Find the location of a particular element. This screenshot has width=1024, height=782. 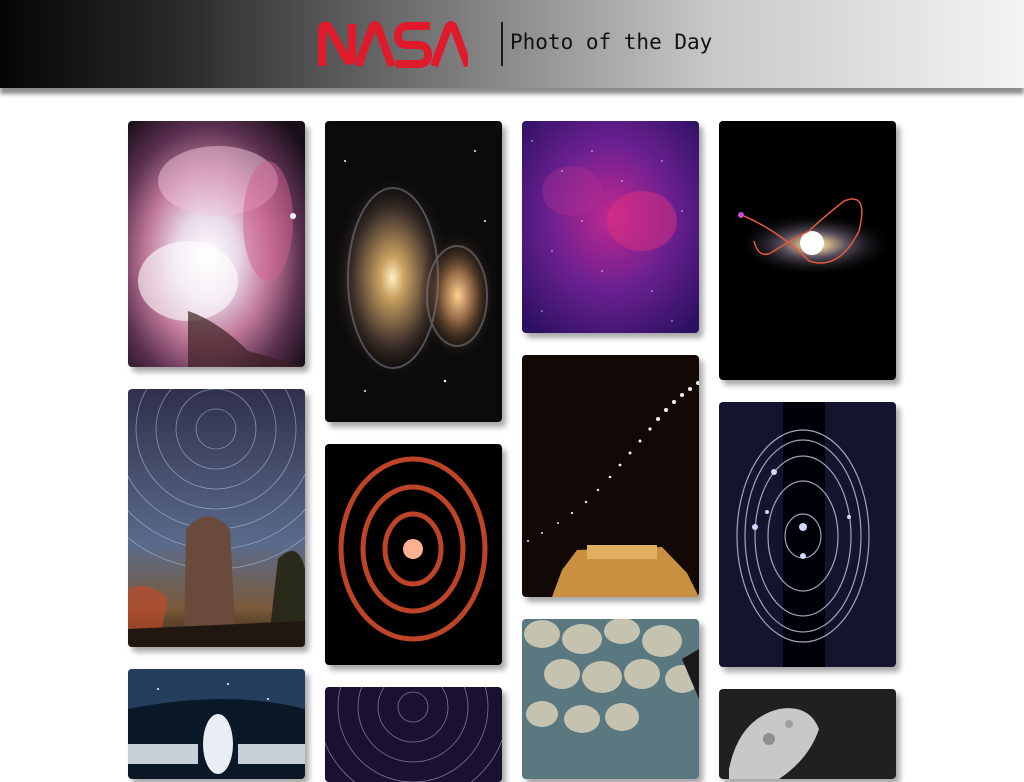

nasa-logo is located at coordinates (393, 44).